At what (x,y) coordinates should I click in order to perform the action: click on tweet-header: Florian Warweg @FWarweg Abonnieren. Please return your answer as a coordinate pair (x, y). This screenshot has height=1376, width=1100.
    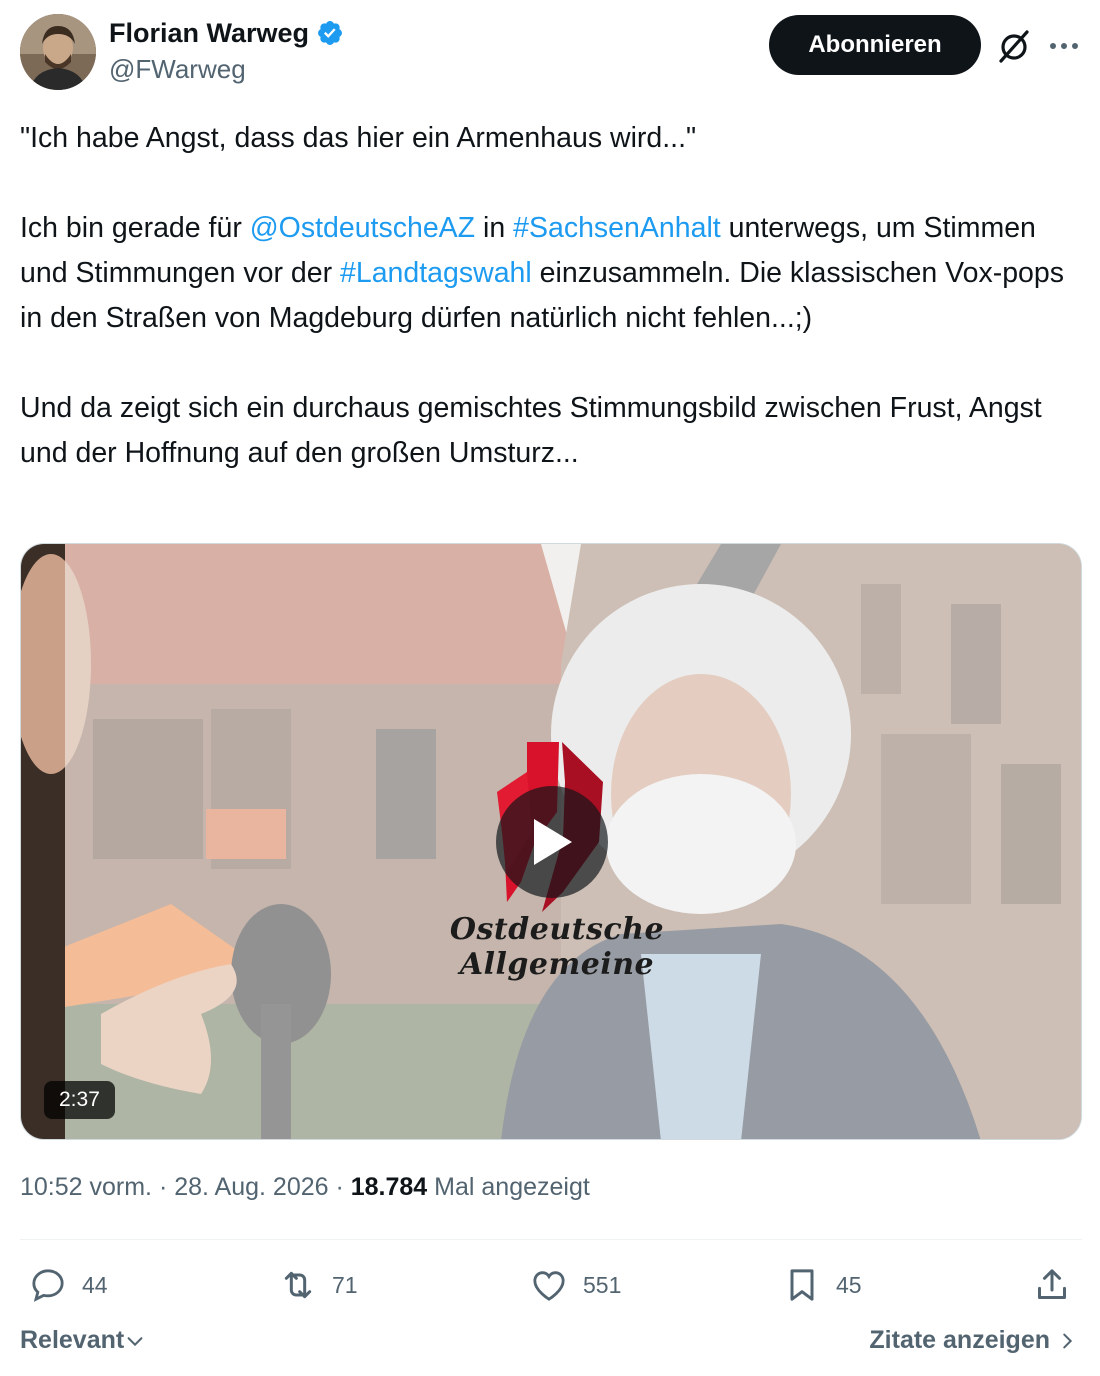
    Looking at the image, I should click on (551, 54).